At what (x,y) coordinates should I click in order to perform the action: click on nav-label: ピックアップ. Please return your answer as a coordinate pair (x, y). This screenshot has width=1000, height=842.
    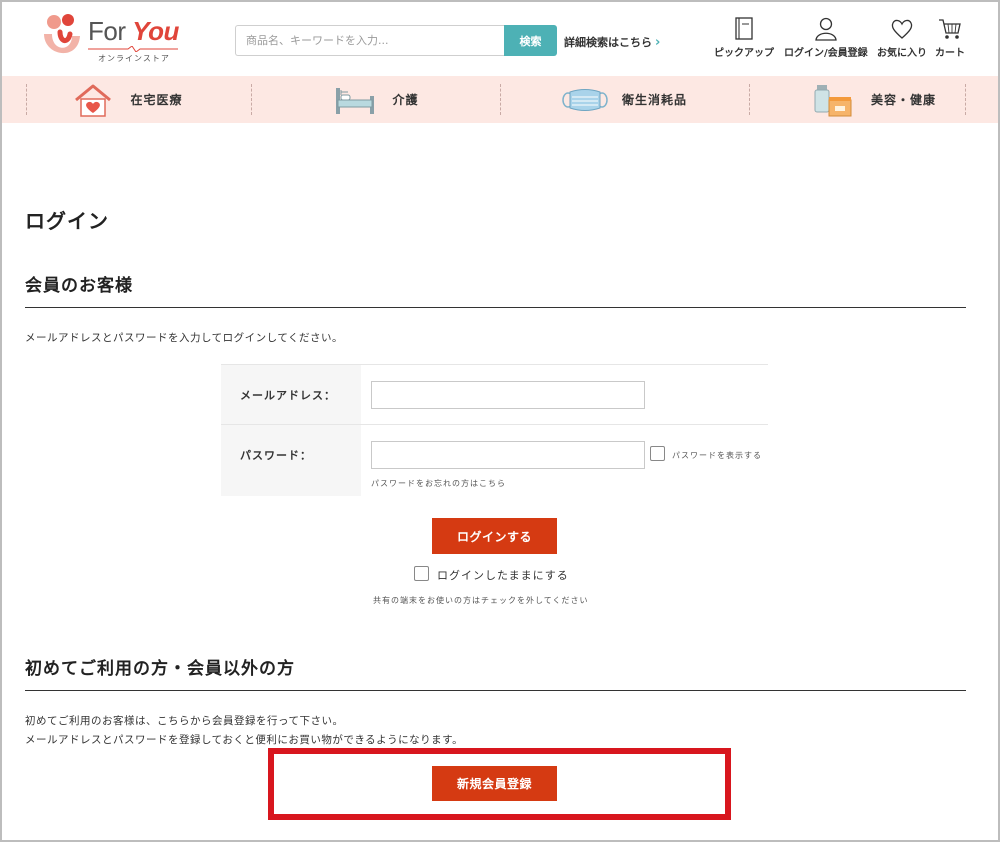
    Looking at the image, I should click on (744, 53).